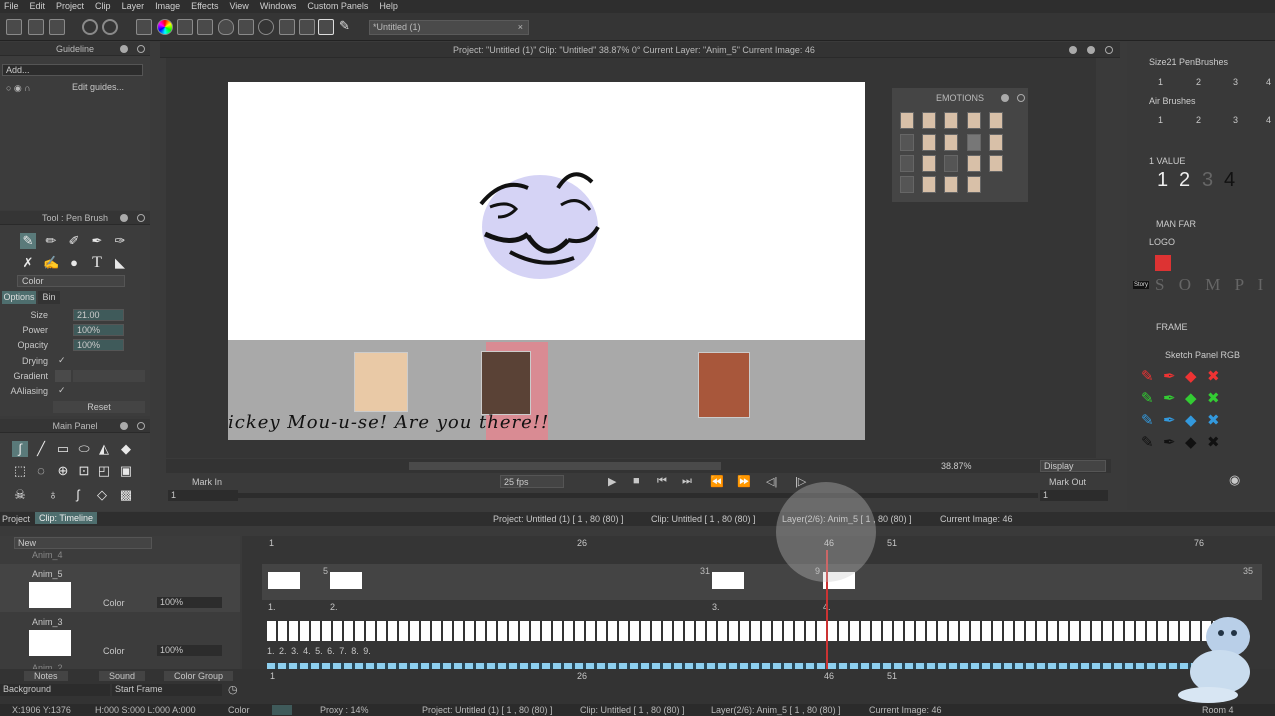 This screenshot has width=1275, height=716. I want to click on mark-in-field: 1, so click(203, 495).